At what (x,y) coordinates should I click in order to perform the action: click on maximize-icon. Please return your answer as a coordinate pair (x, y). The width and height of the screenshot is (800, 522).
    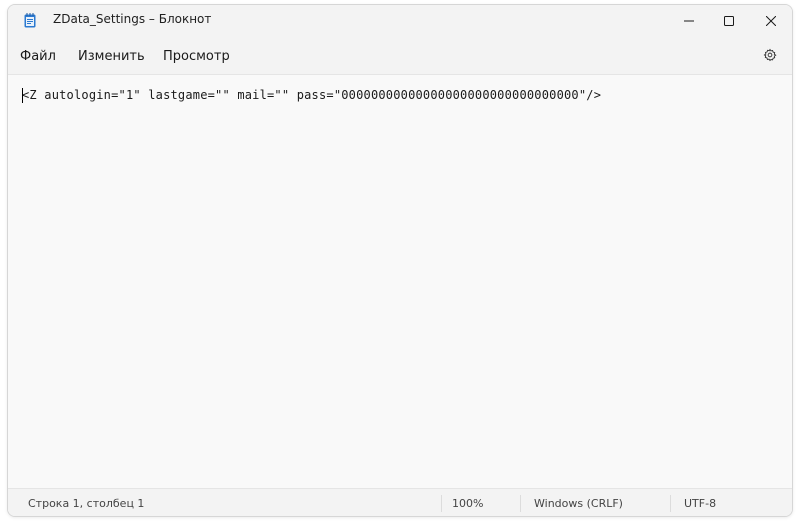
    Looking at the image, I should click on (729, 21).